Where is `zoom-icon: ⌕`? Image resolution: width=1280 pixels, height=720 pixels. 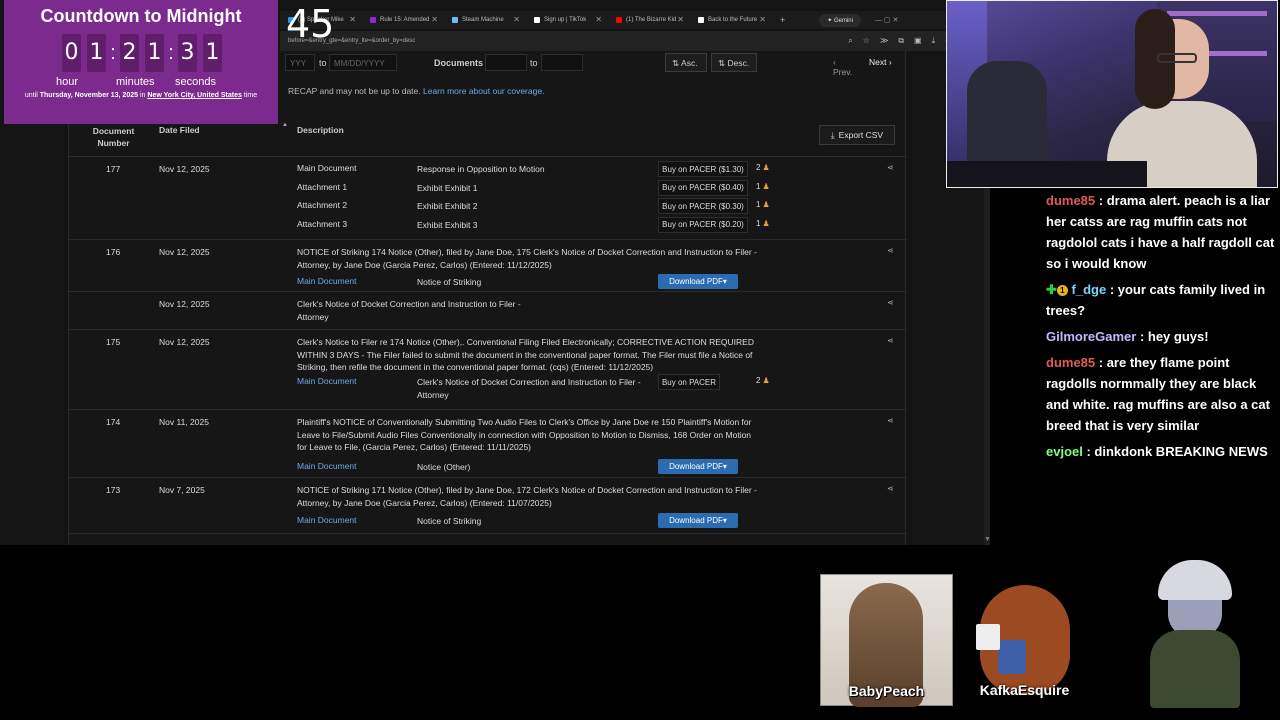 zoom-icon: ⌕ is located at coordinates (850, 41).